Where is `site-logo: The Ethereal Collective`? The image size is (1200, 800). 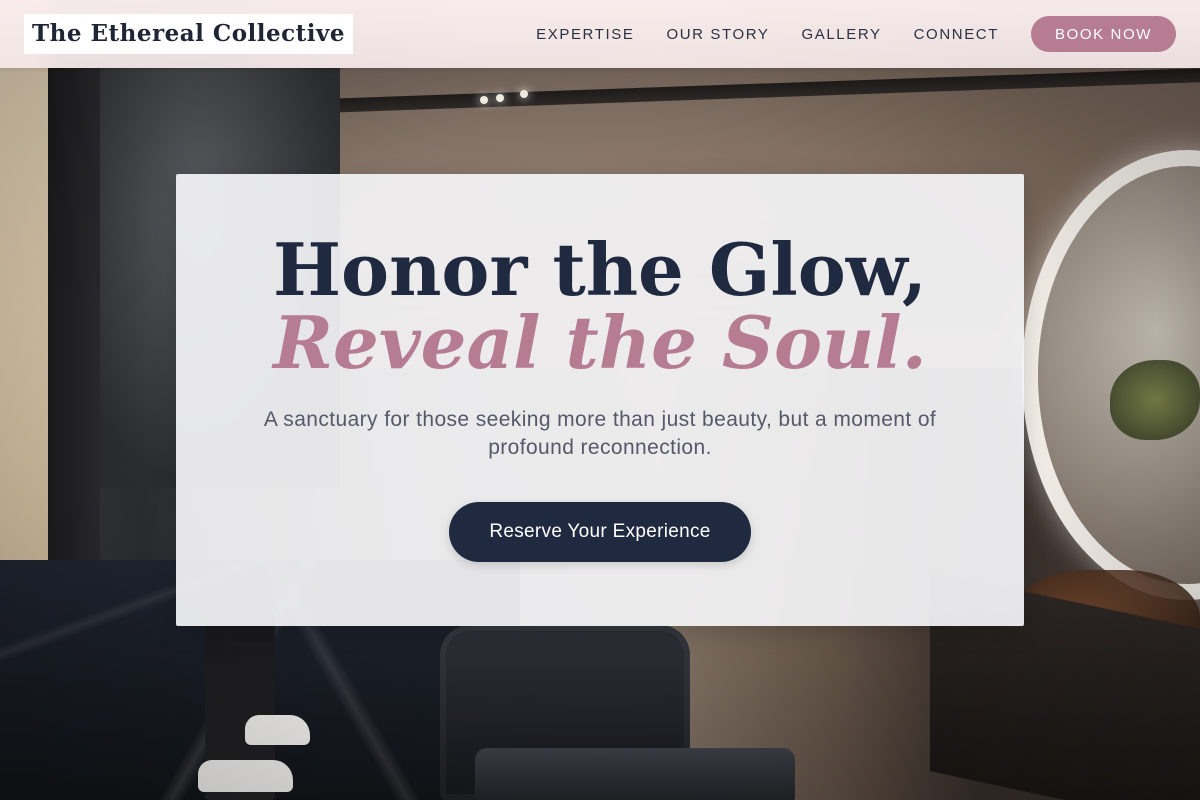 site-logo: The Ethereal Collective is located at coordinates (189, 34).